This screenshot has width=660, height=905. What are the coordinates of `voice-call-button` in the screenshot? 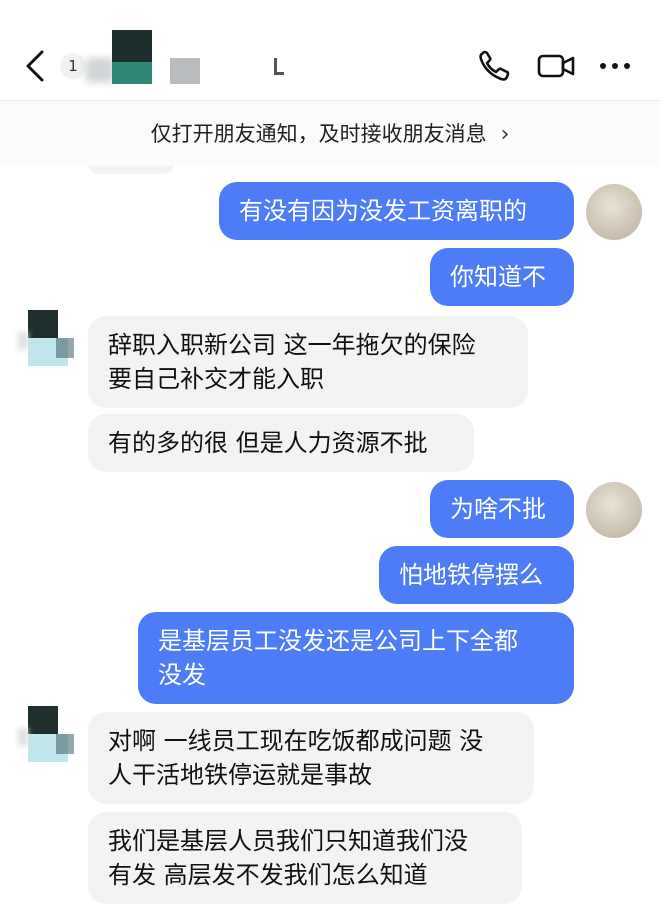 It's located at (494, 66).